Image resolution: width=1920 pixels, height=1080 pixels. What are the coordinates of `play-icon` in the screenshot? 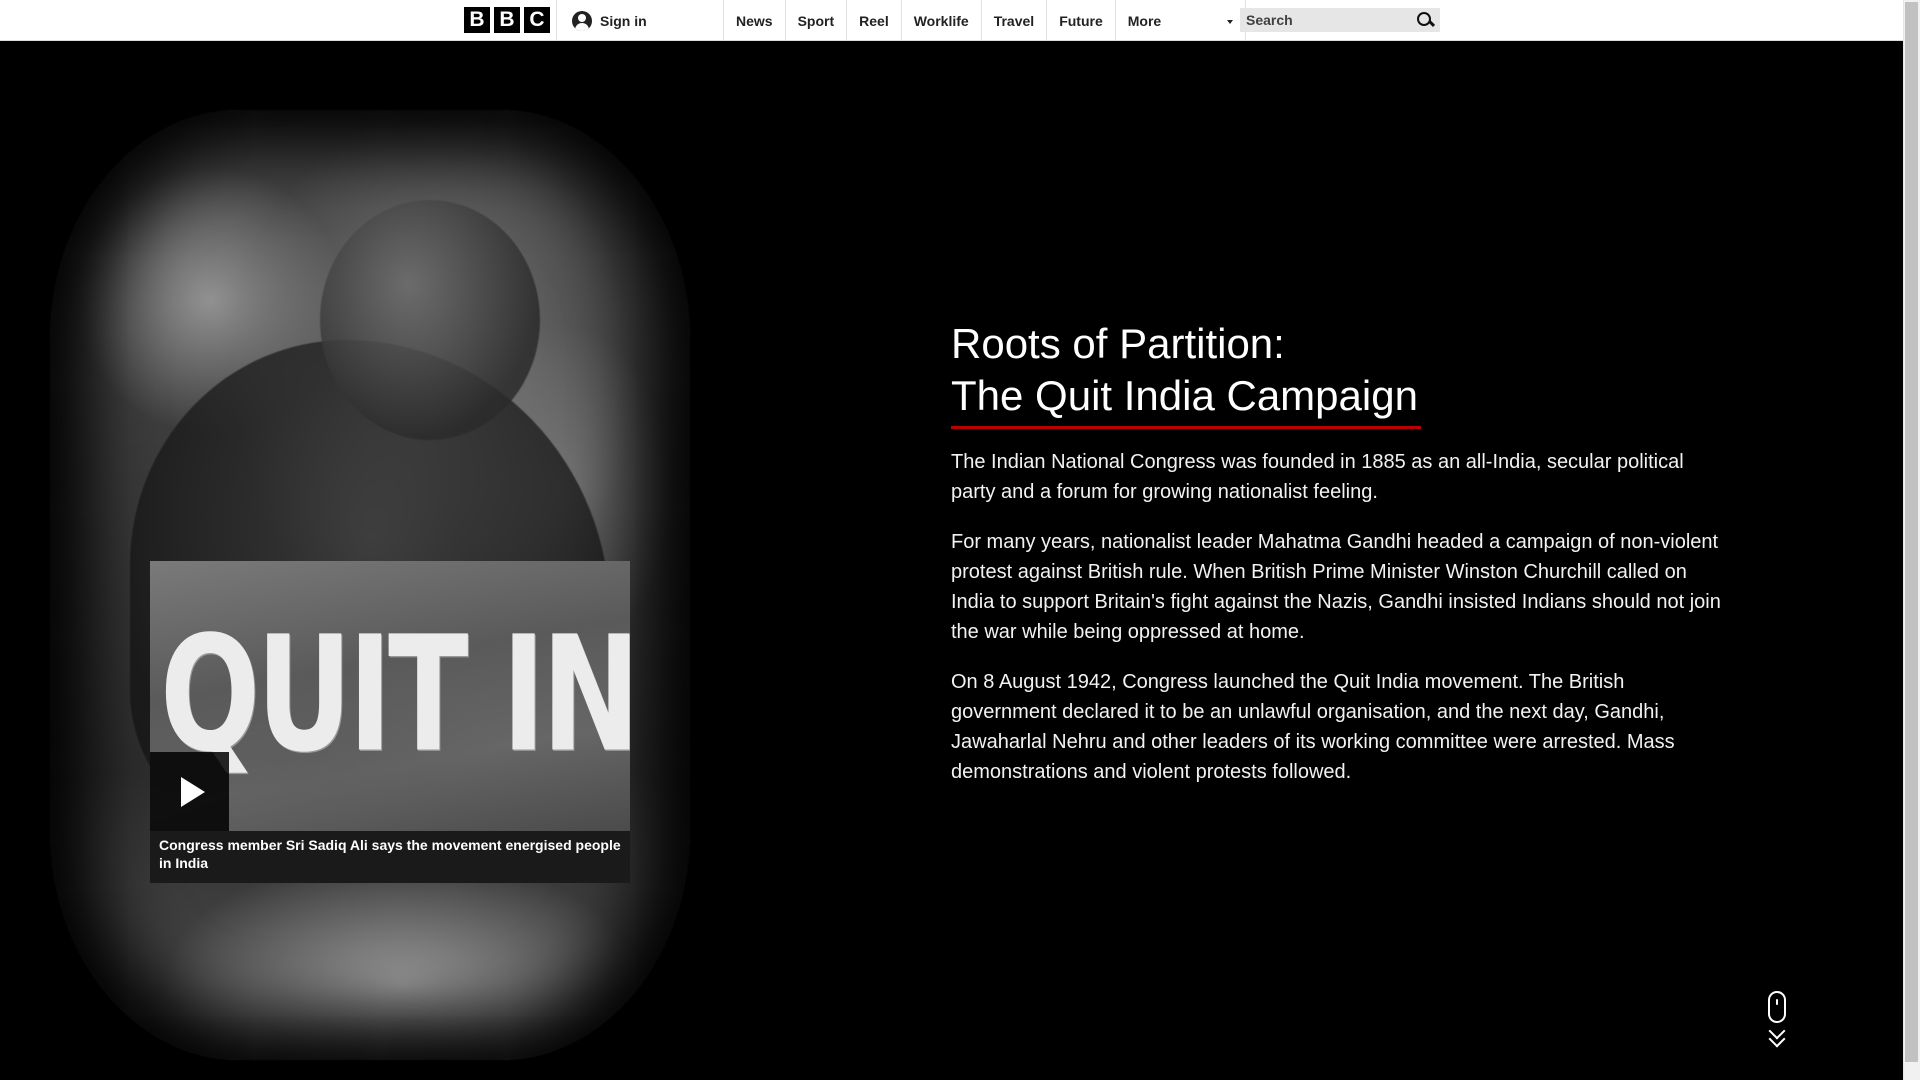 It's located at (192, 791).